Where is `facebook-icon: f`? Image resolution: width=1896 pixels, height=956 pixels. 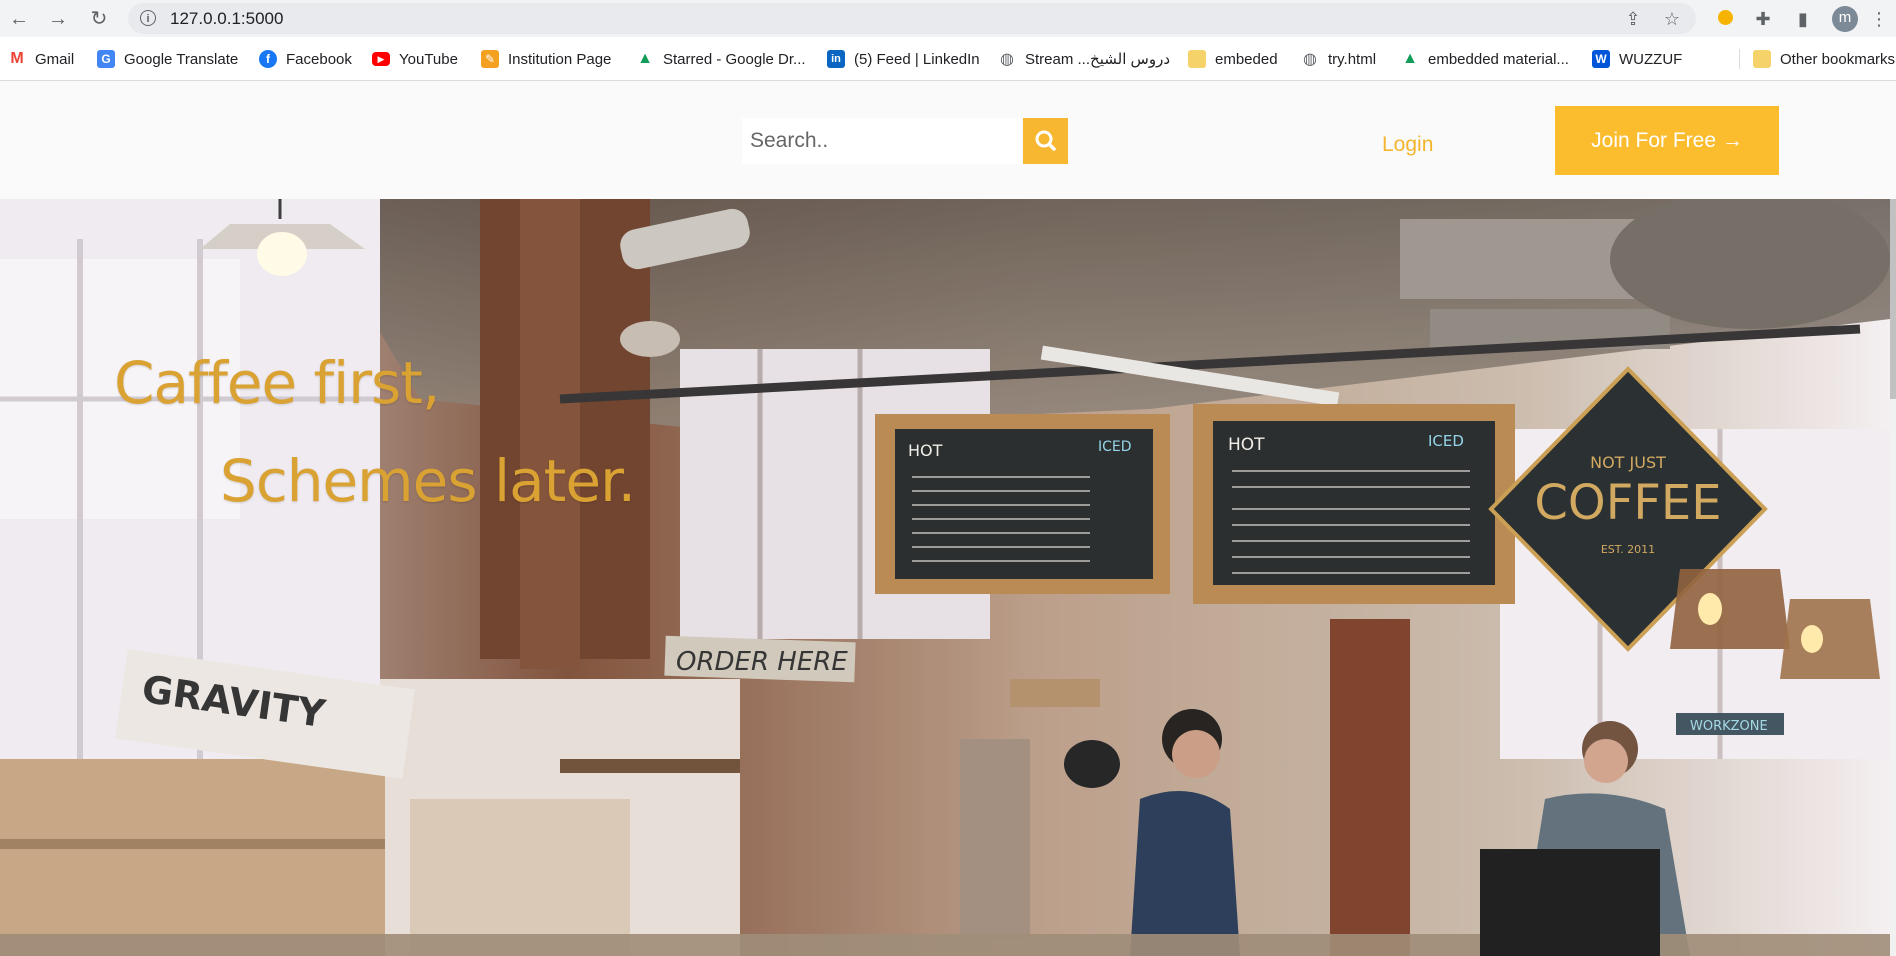 facebook-icon: f is located at coordinates (268, 59).